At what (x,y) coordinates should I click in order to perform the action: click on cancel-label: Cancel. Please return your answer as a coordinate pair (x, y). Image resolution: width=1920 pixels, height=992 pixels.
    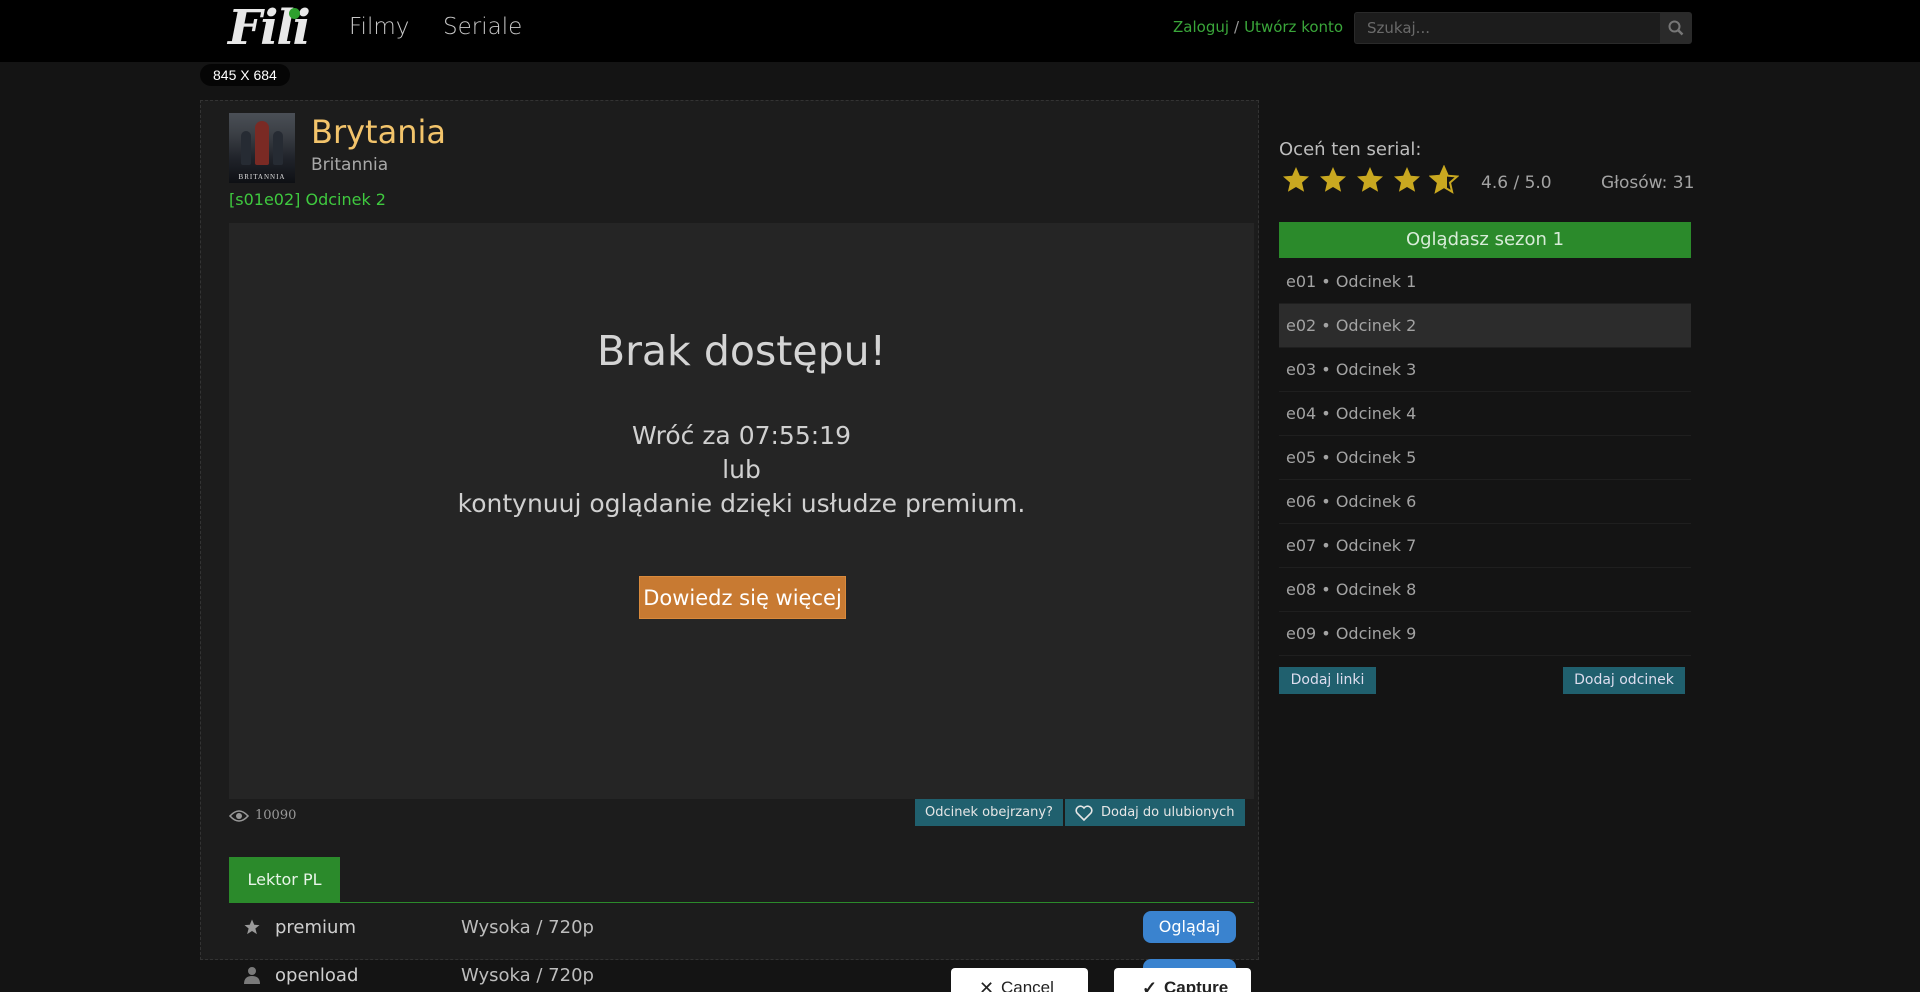
    Looking at the image, I should click on (1027, 985).